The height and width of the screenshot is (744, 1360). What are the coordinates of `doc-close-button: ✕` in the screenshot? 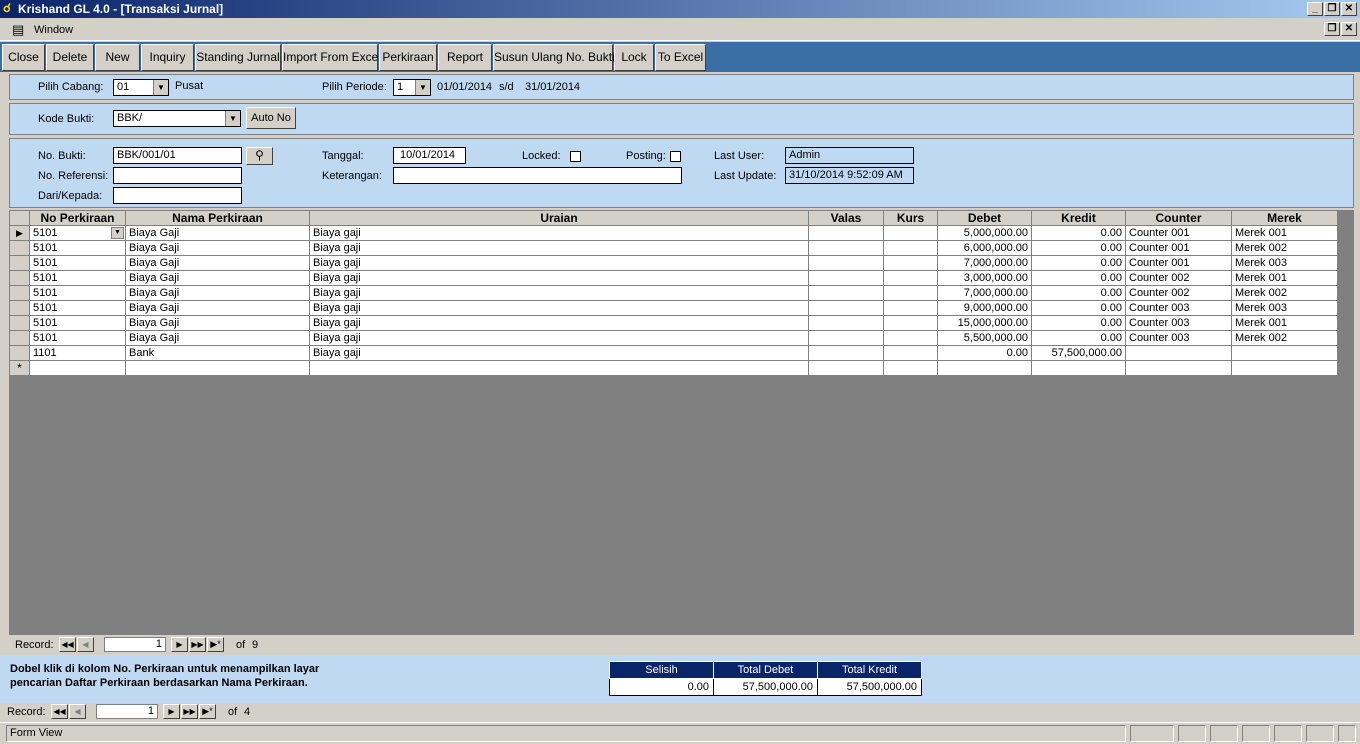 It's located at (1349, 29).